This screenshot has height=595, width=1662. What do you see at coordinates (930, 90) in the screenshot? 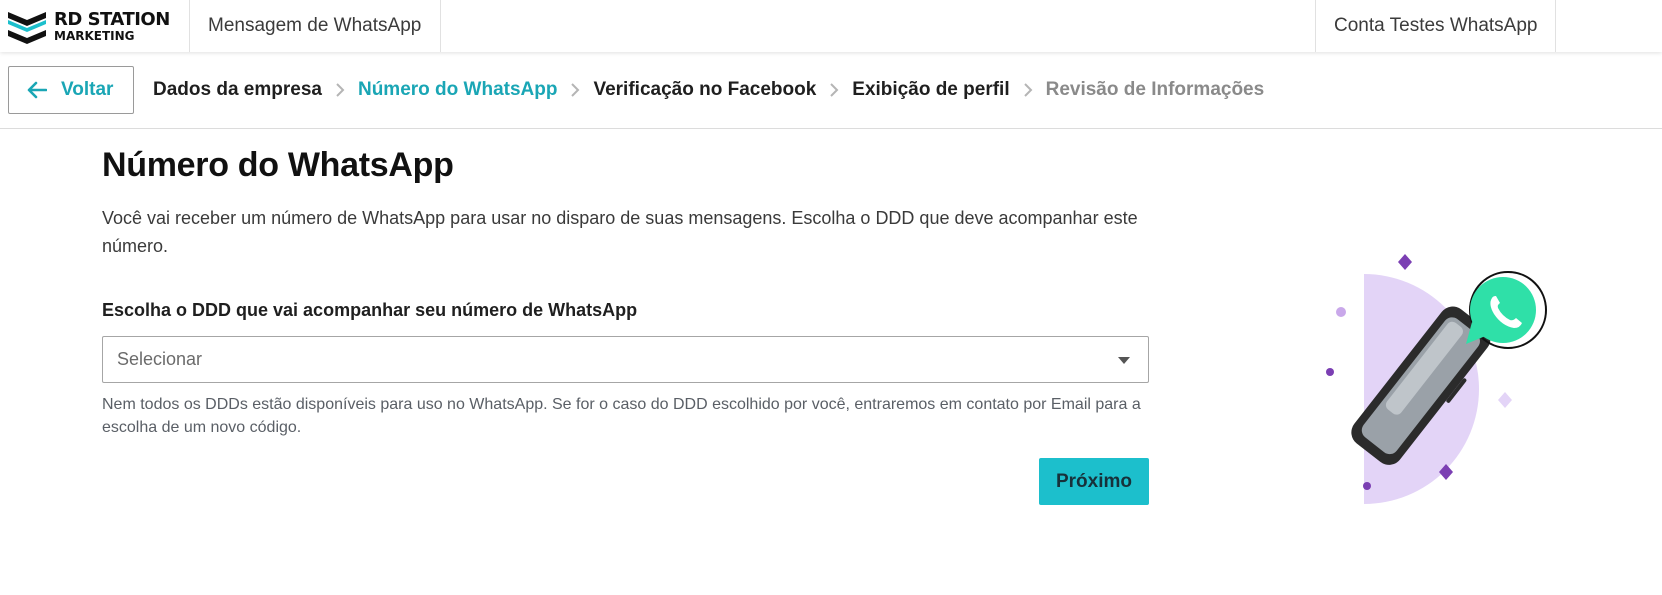
I see `step-exibicao-de-perfil: Exibição de perfil` at bounding box center [930, 90].